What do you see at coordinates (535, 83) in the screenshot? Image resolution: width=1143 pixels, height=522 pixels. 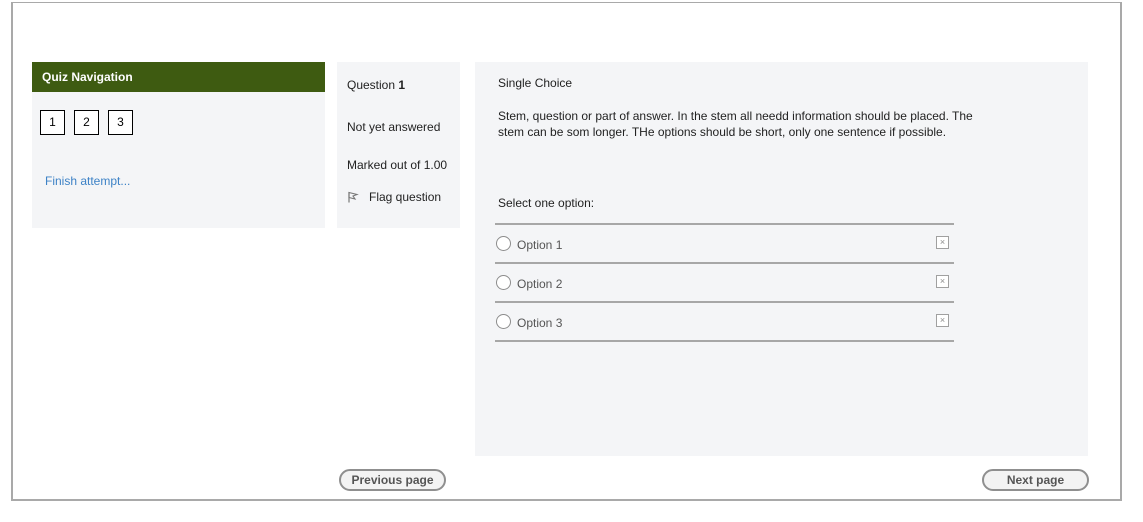 I see `question-type: Single Choice` at bounding box center [535, 83].